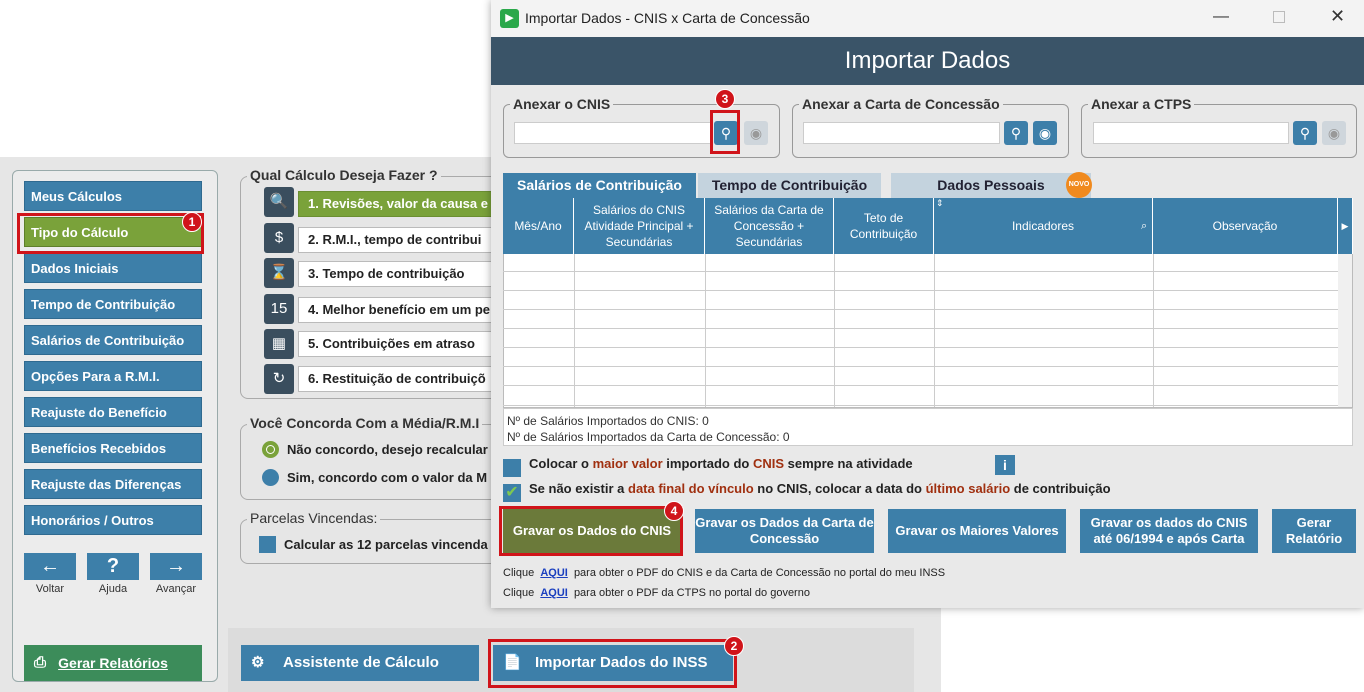  What do you see at coordinates (365, 423) in the screenshot?
I see `agree-title: Você Concorda Com a Média/R.M.I` at bounding box center [365, 423].